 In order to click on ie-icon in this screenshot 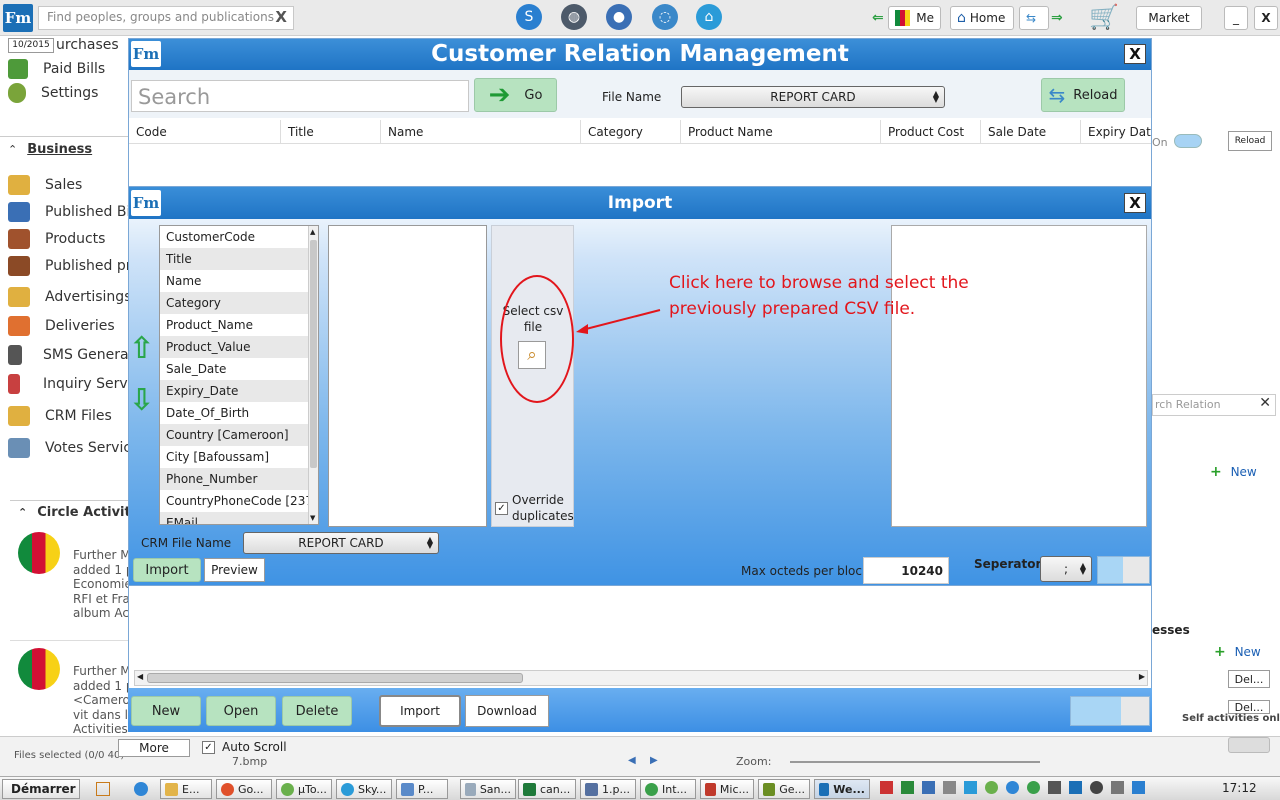, I will do `click(141, 789)`.